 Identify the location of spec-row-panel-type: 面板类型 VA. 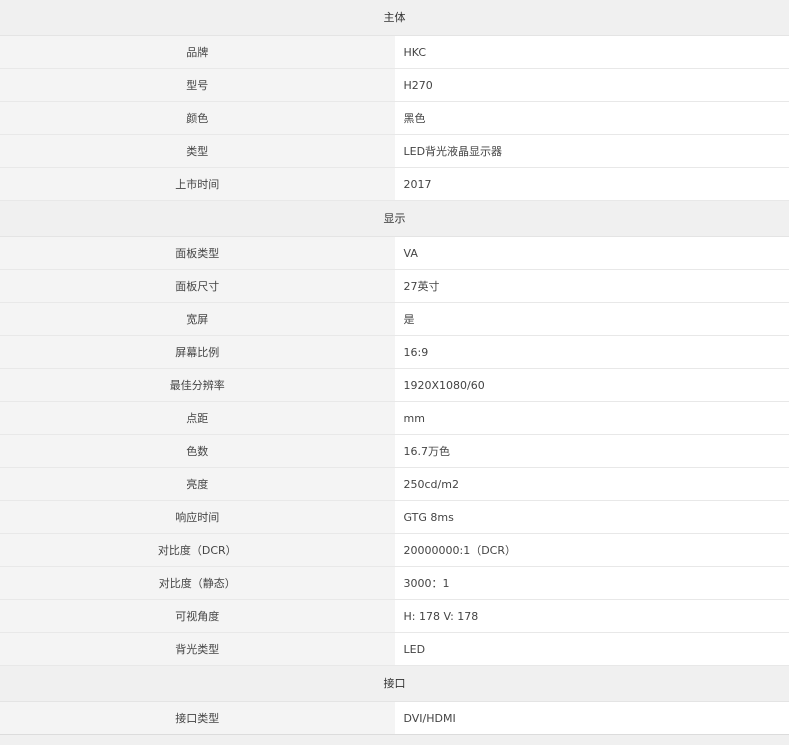
(394, 253).